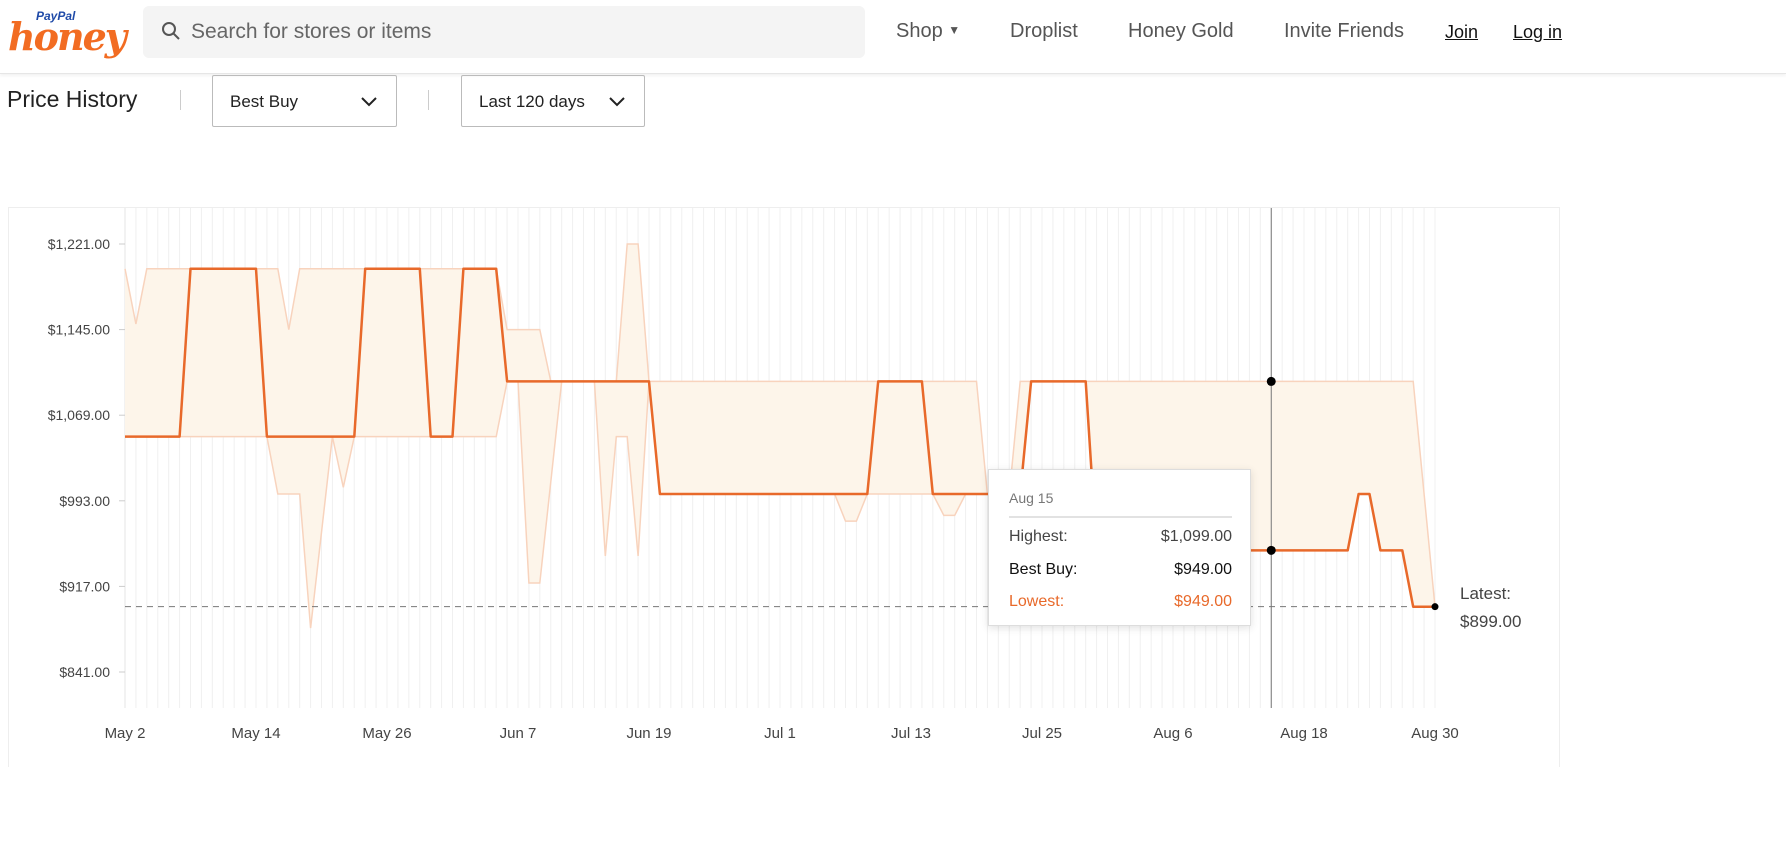  What do you see at coordinates (125, 733) in the screenshot?
I see `x-tick-label: May 2` at bounding box center [125, 733].